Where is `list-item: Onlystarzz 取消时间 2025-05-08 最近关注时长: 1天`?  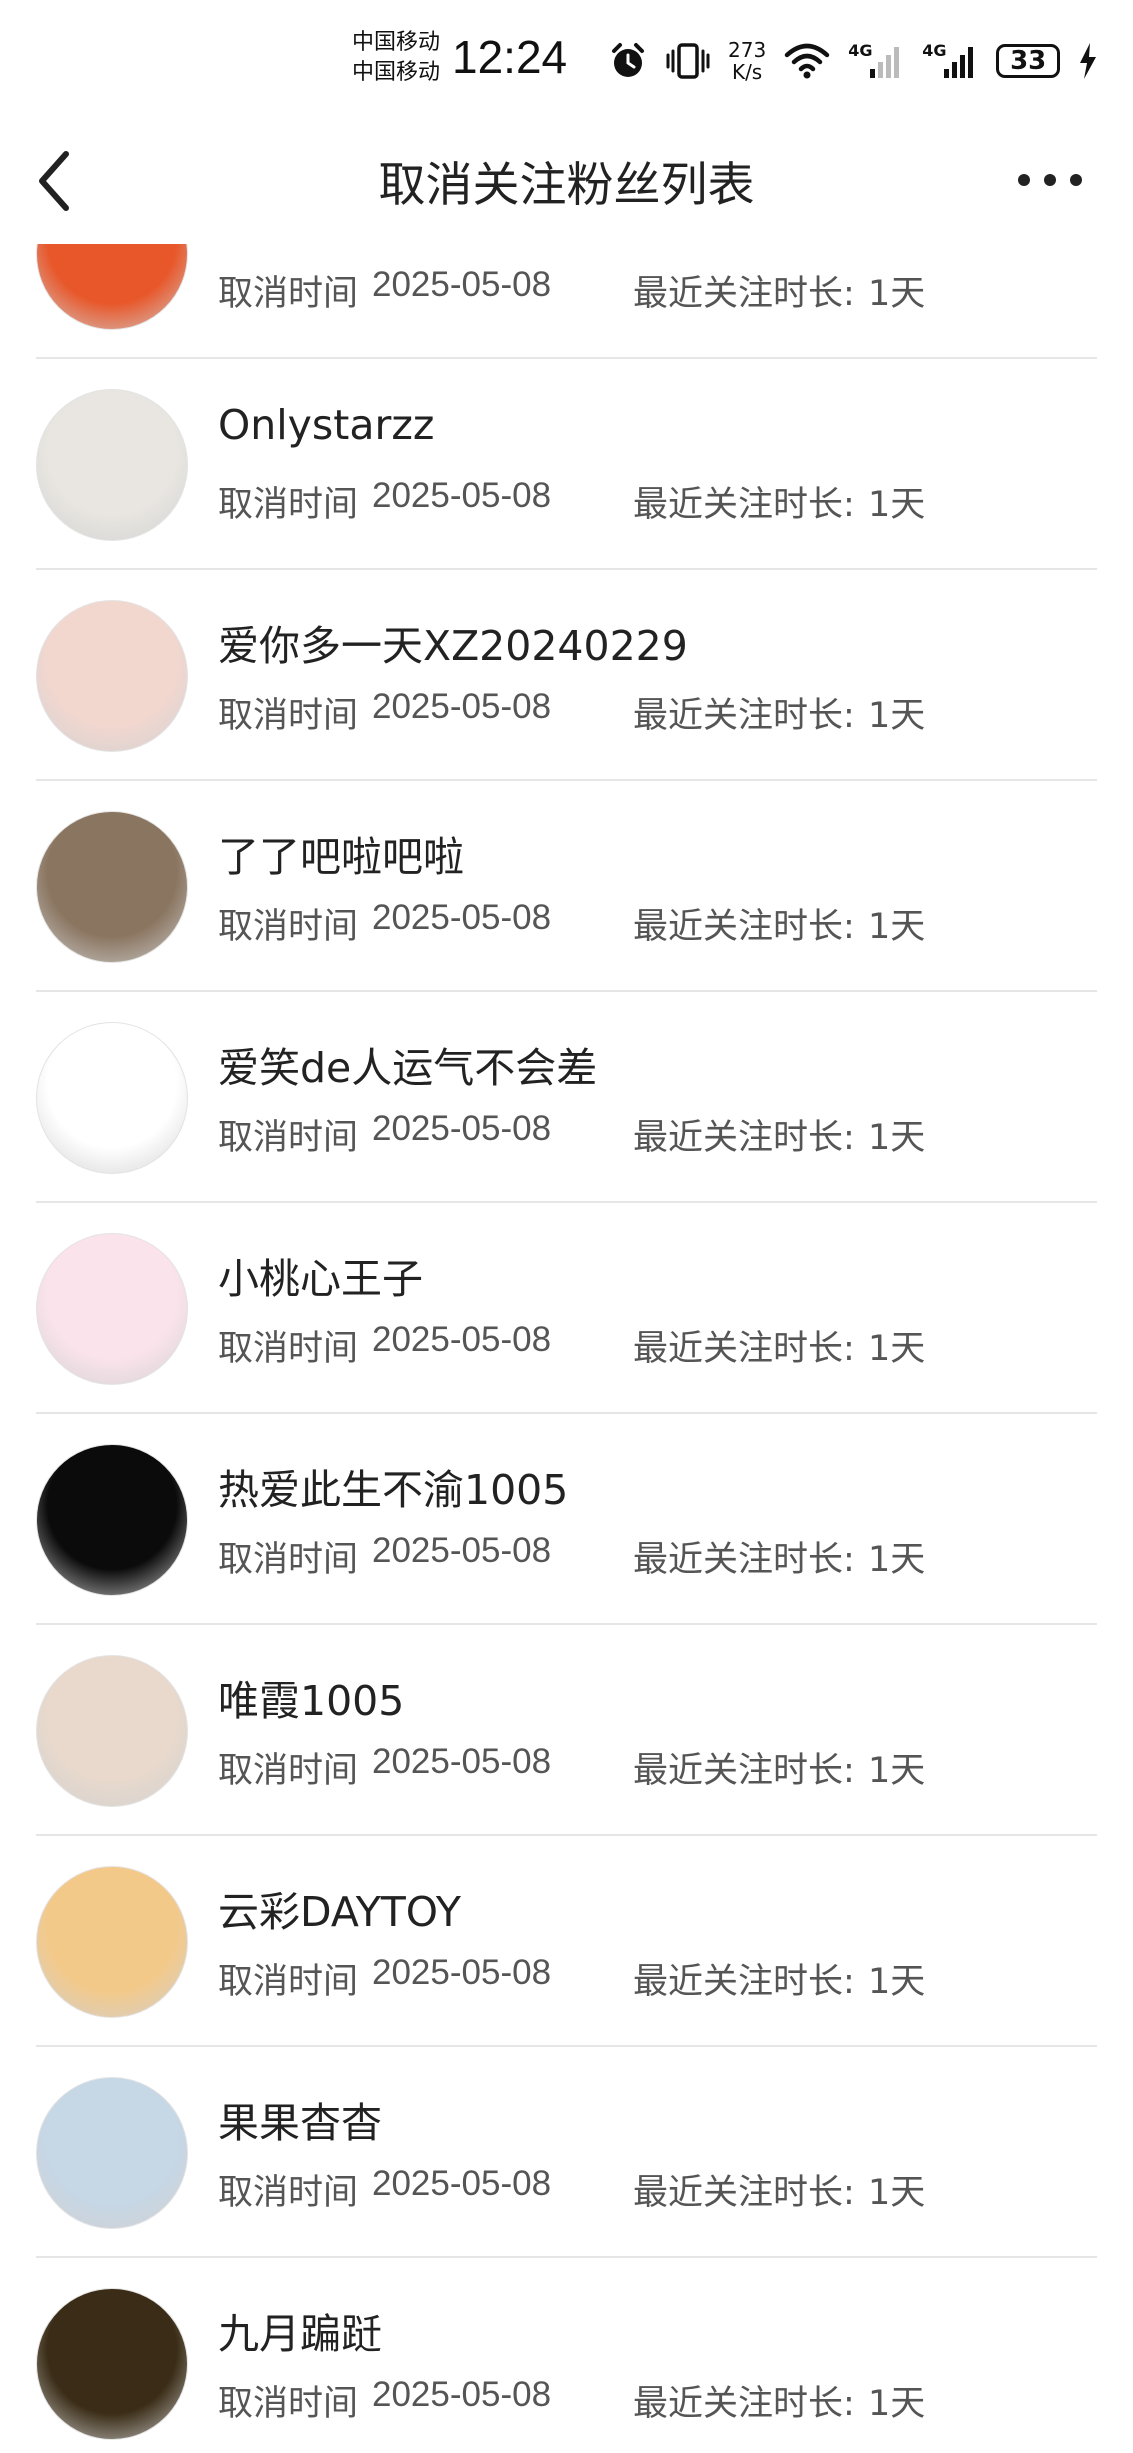 list-item: Onlystarzz 取消时间 2025-05-08 最近关注时长: 1天 is located at coordinates (566, 464).